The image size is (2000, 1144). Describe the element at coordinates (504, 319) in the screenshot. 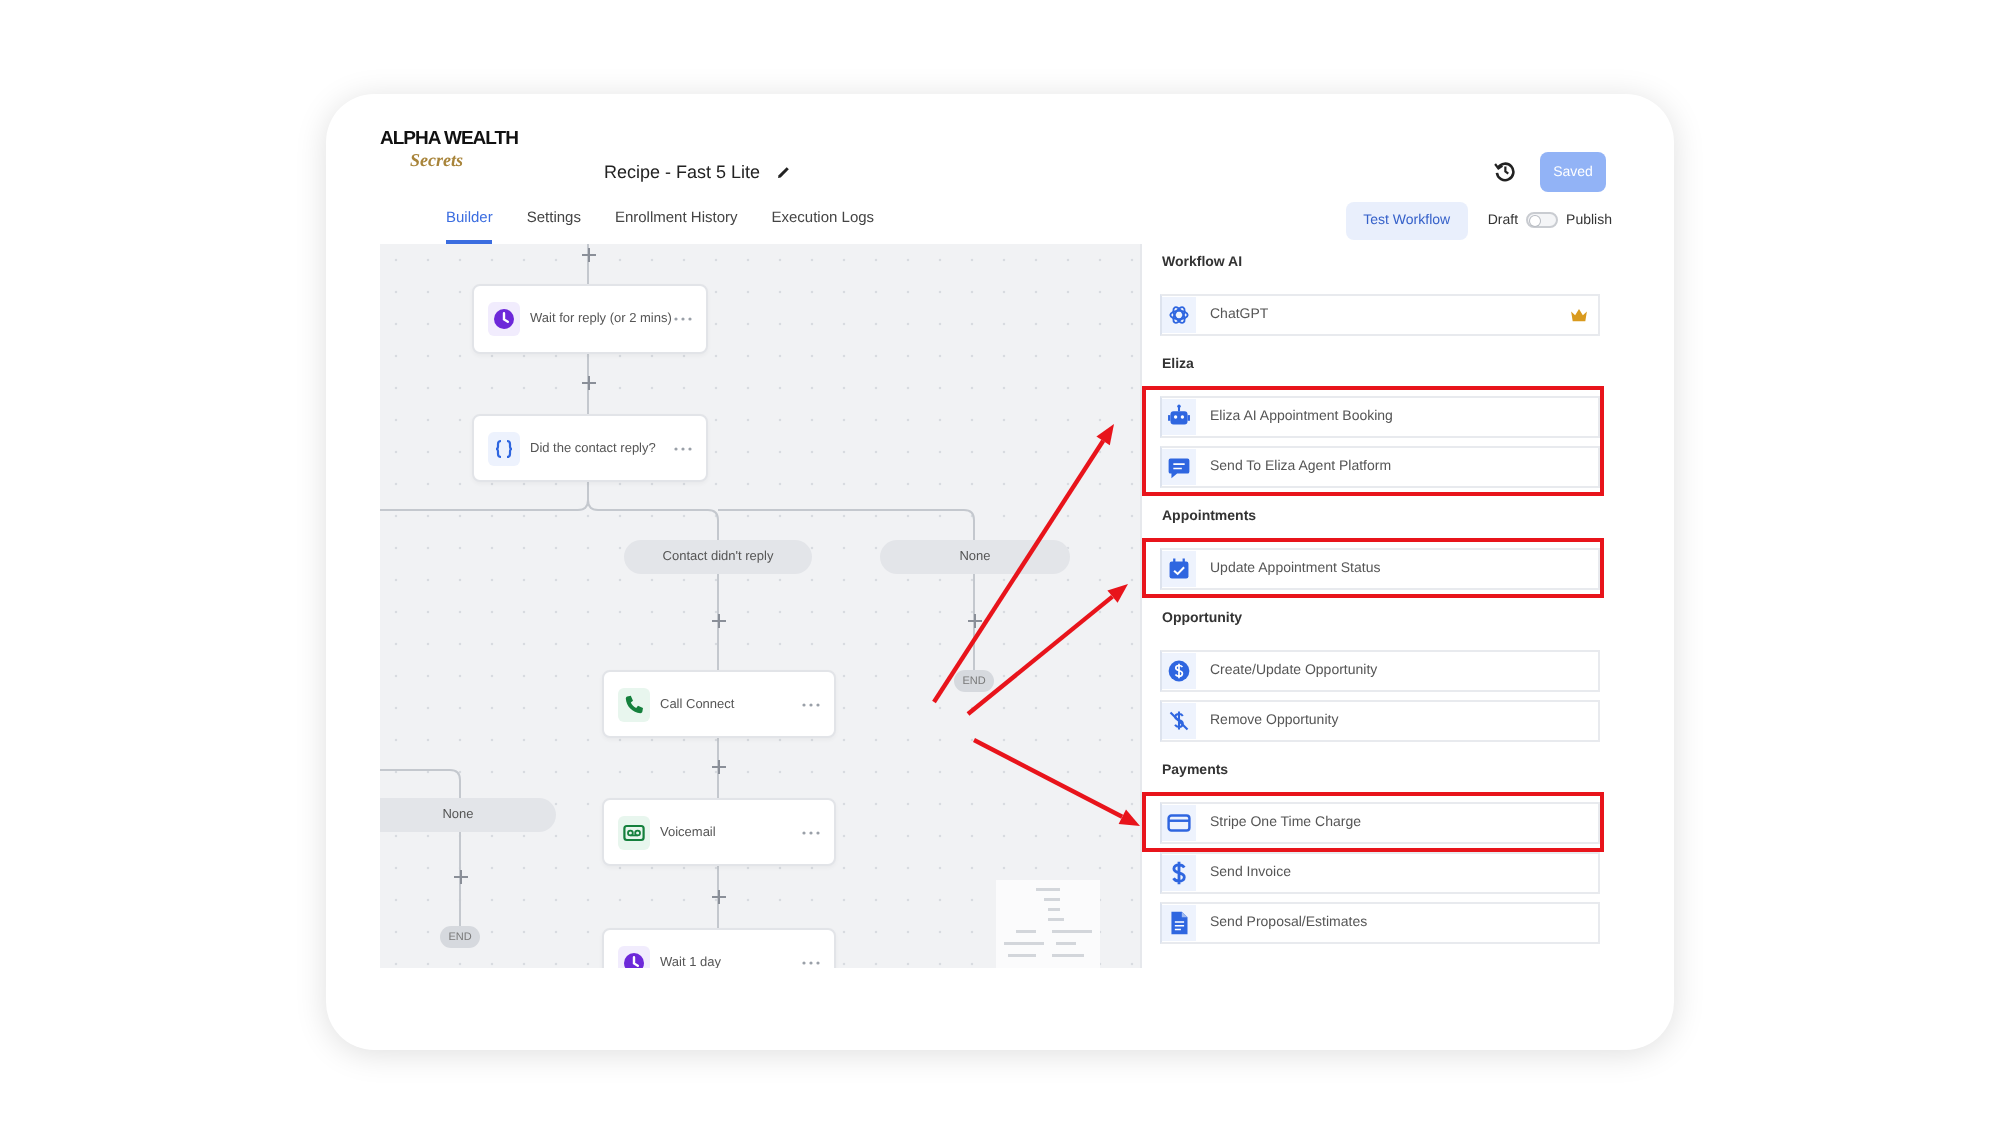

I see `clock-icon` at that location.